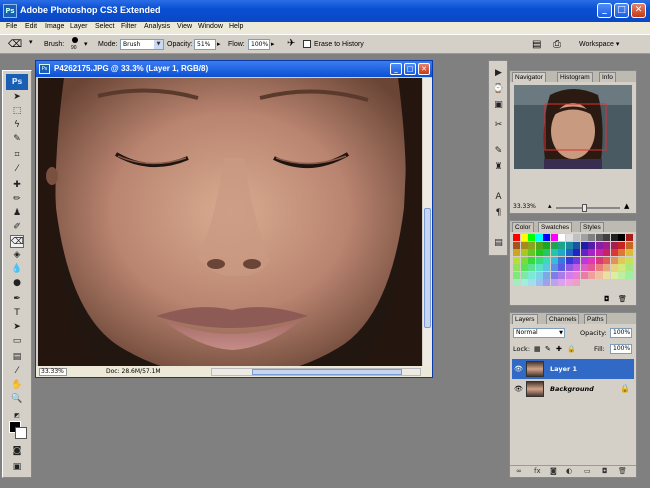 The height and width of the screenshot is (488, 650). Describe the element at coordinates (621, 349) in the screenshot. I see `fill-field: 100%` at that location.